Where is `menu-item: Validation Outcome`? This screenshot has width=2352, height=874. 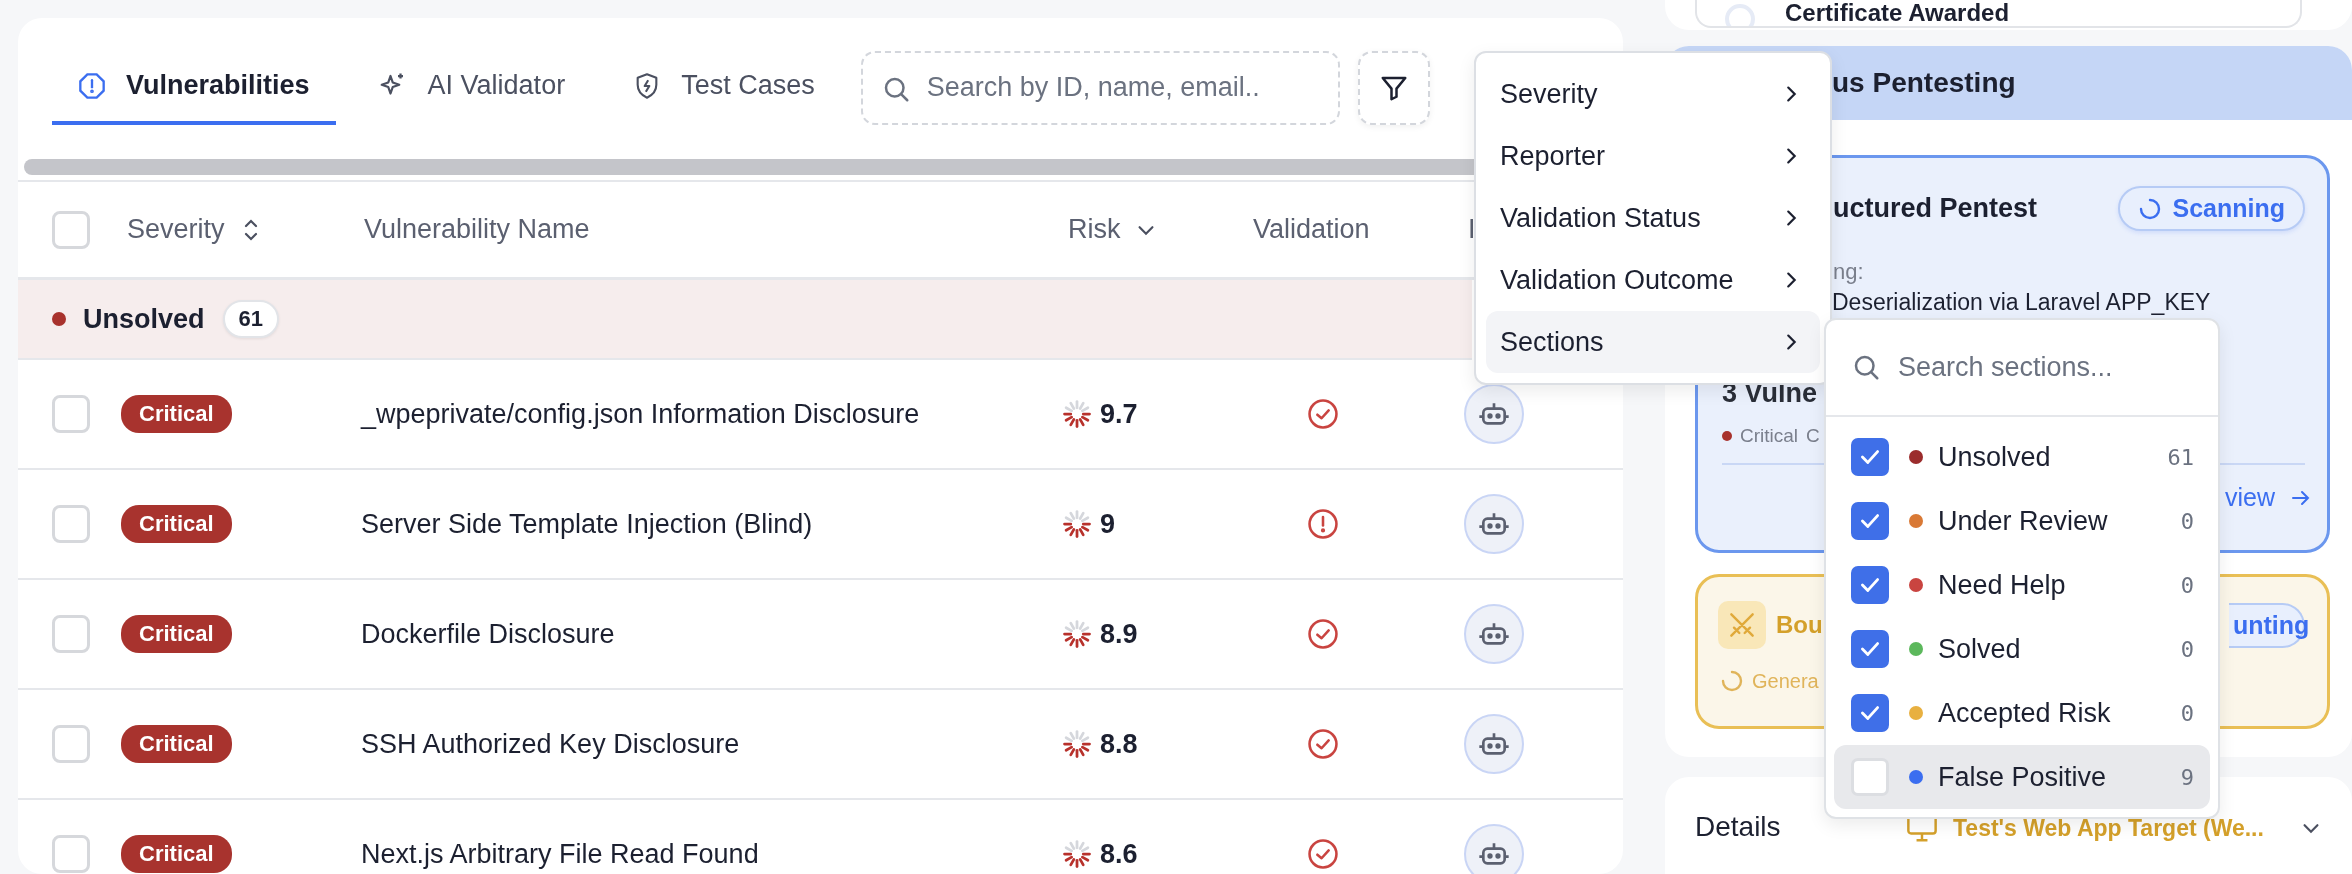
menu-item: Validation Outcome is located at coordinates (1653, 280).